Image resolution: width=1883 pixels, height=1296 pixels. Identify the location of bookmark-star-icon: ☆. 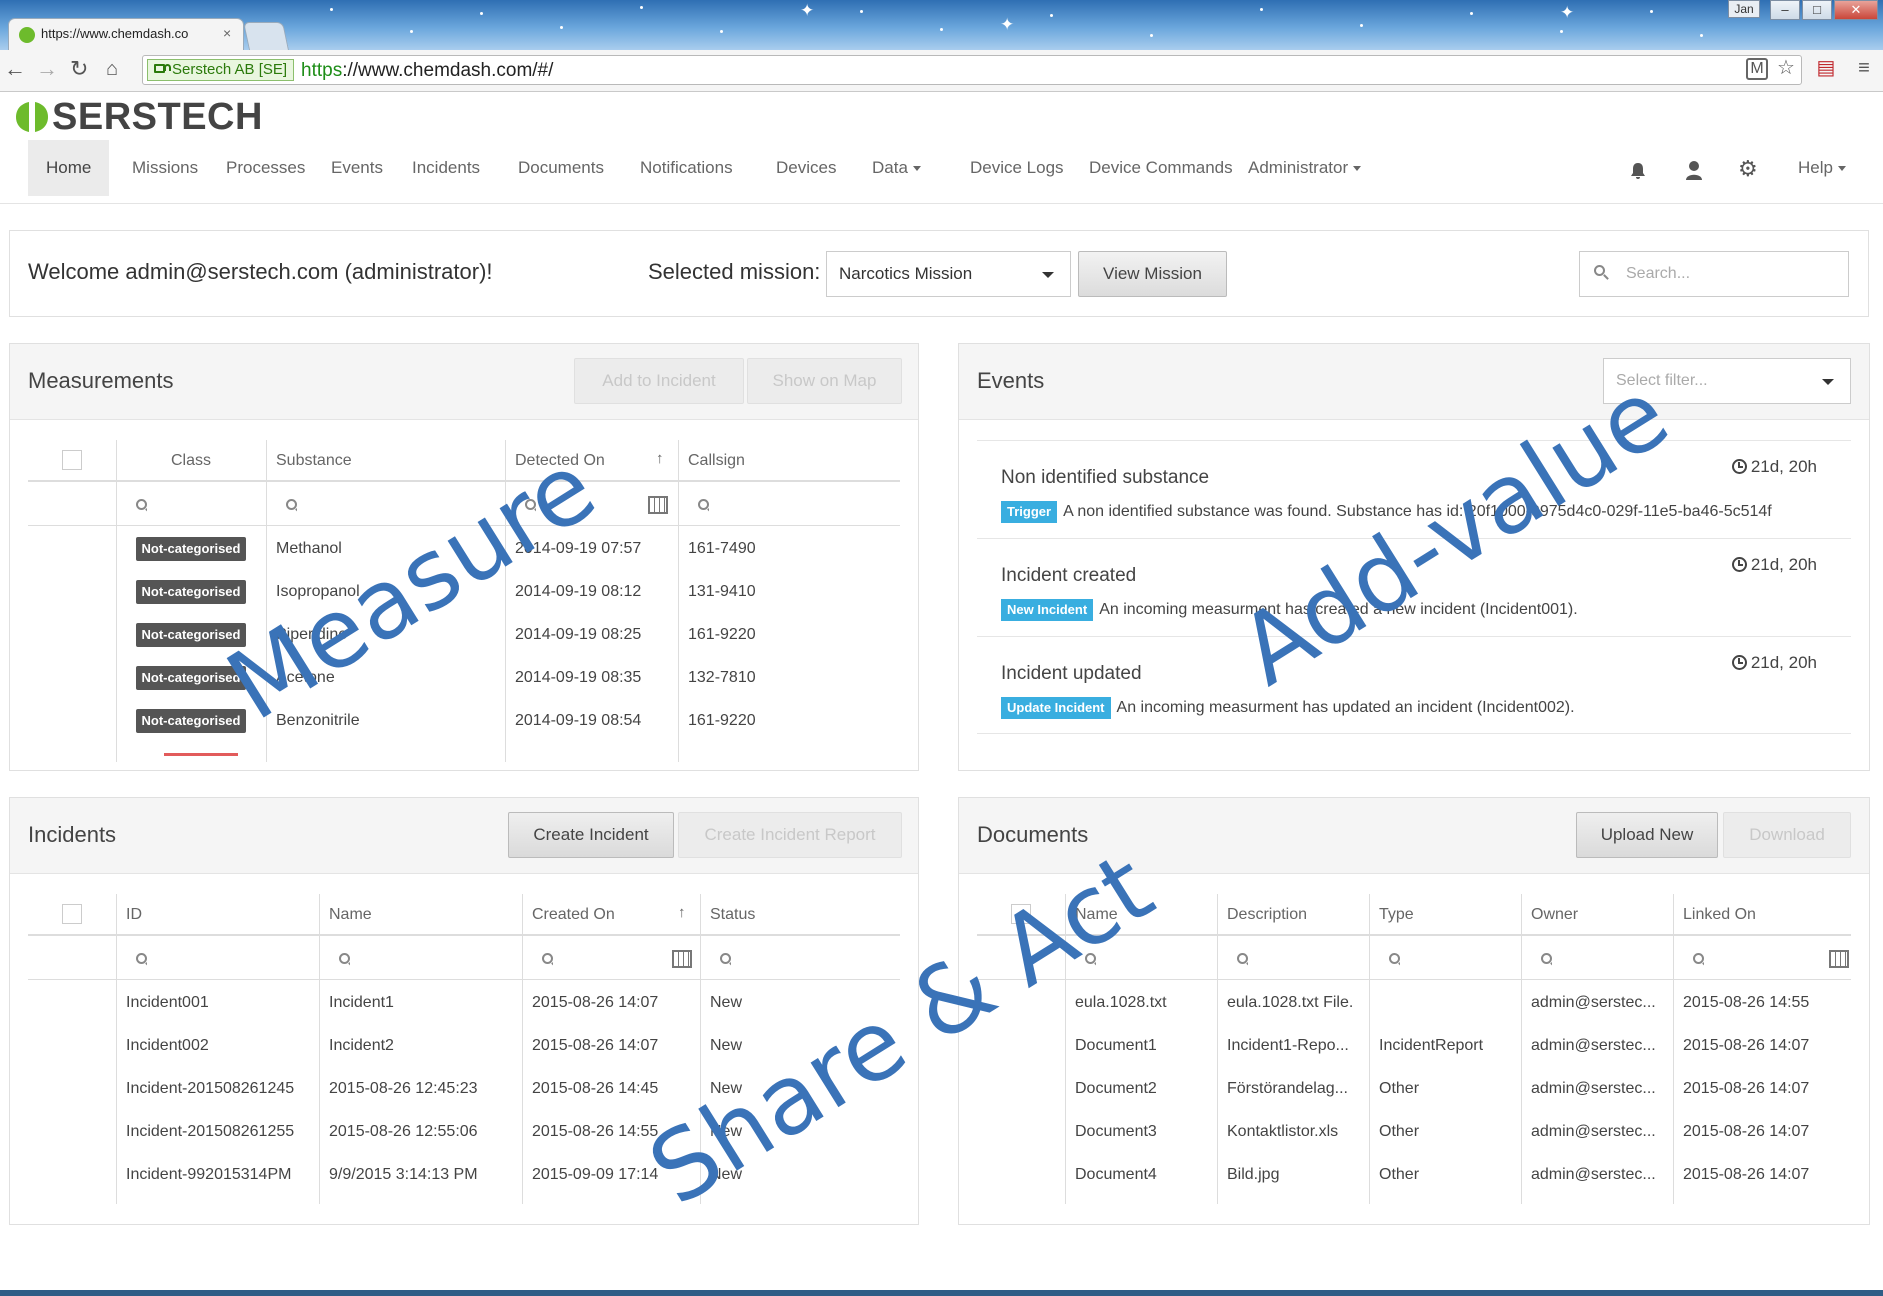
(1786, 68).